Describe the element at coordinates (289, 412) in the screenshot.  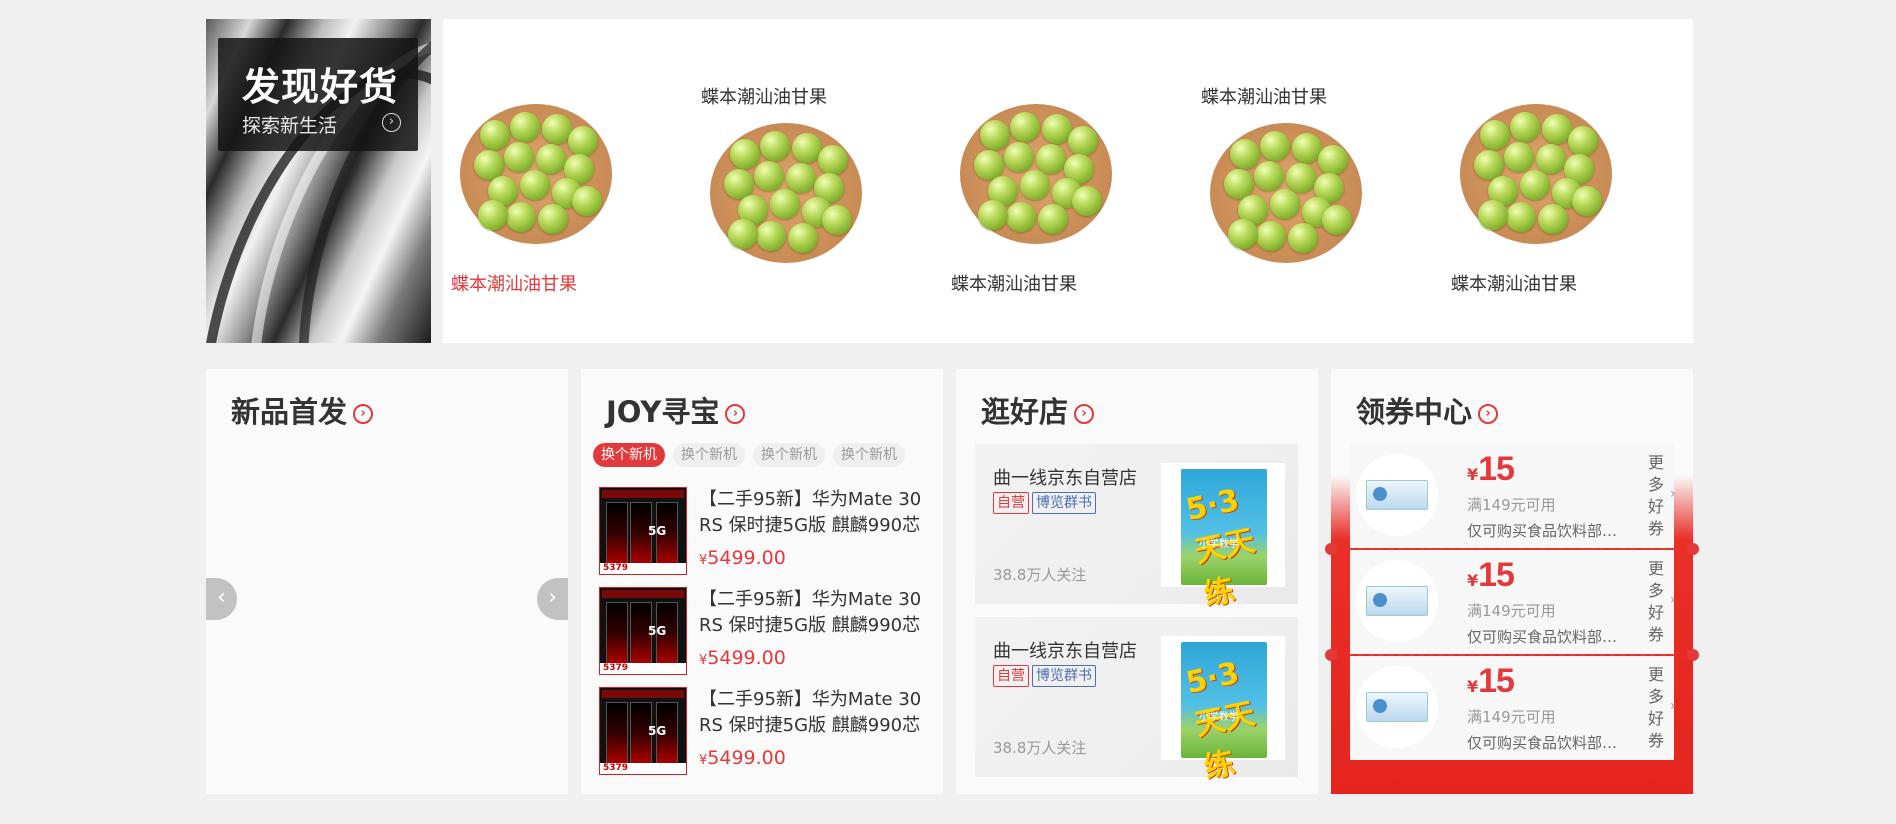
I see `panel-title: 新品首发` at that location.